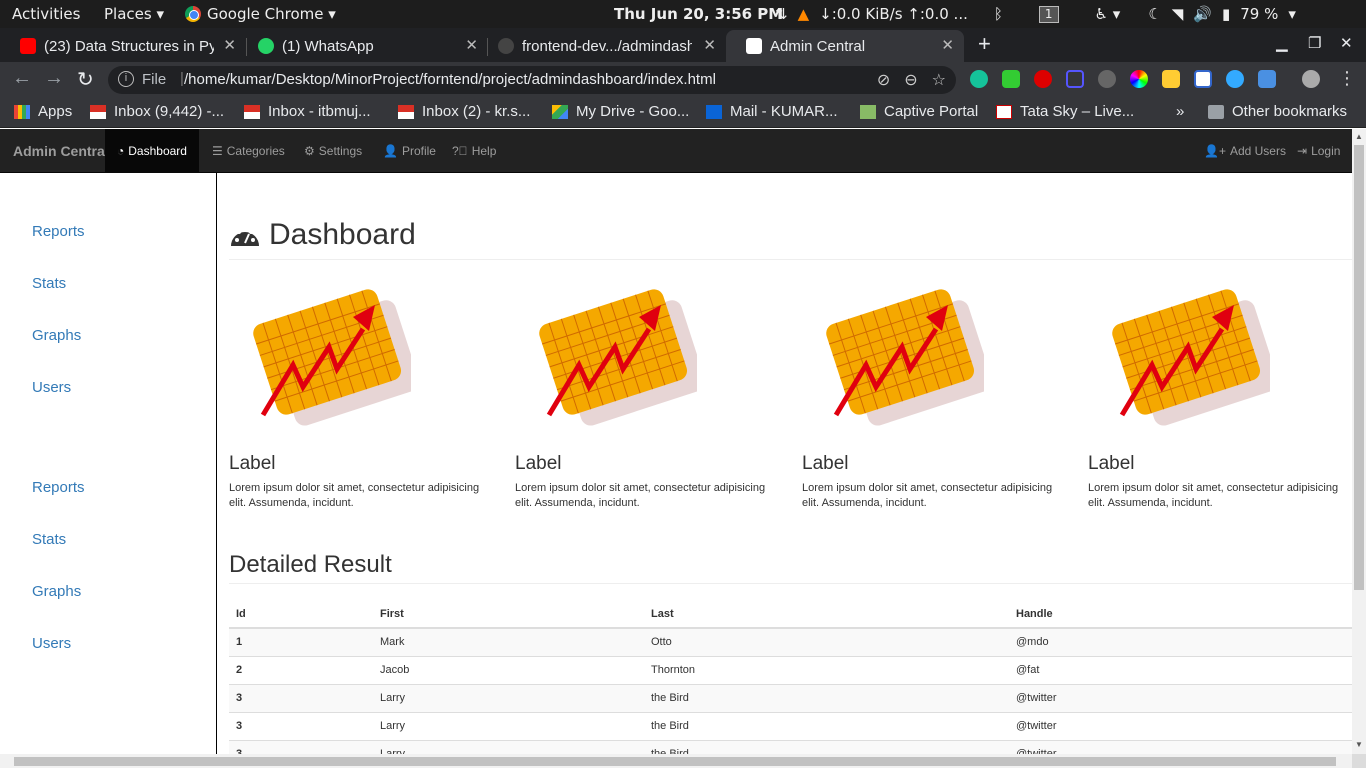  Describe the element at coordinates (1048, 14) in the screenshot. I see `workspace-indicator: 1` at that location.